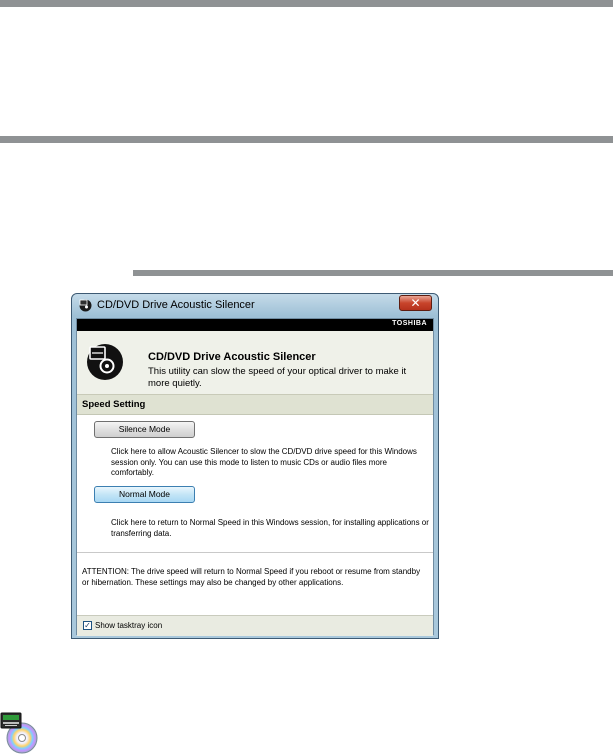  Describe the element at coordinates (87, 625) in the screenshot. I see `show-tasktray-checkbox: ✓` at that location.